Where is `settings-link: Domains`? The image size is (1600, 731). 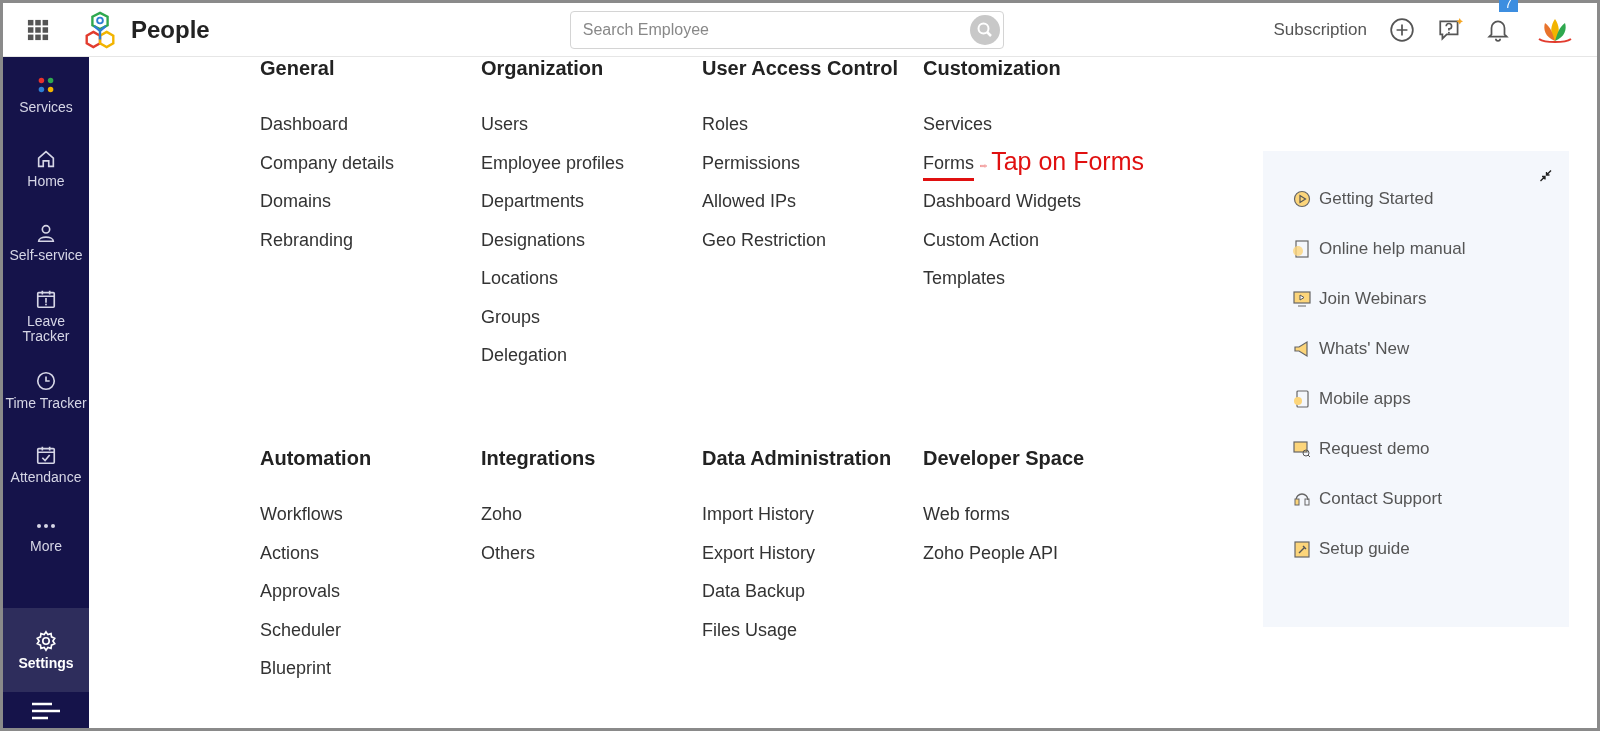 settings-link: Domains is located at coordinates (296, 201).